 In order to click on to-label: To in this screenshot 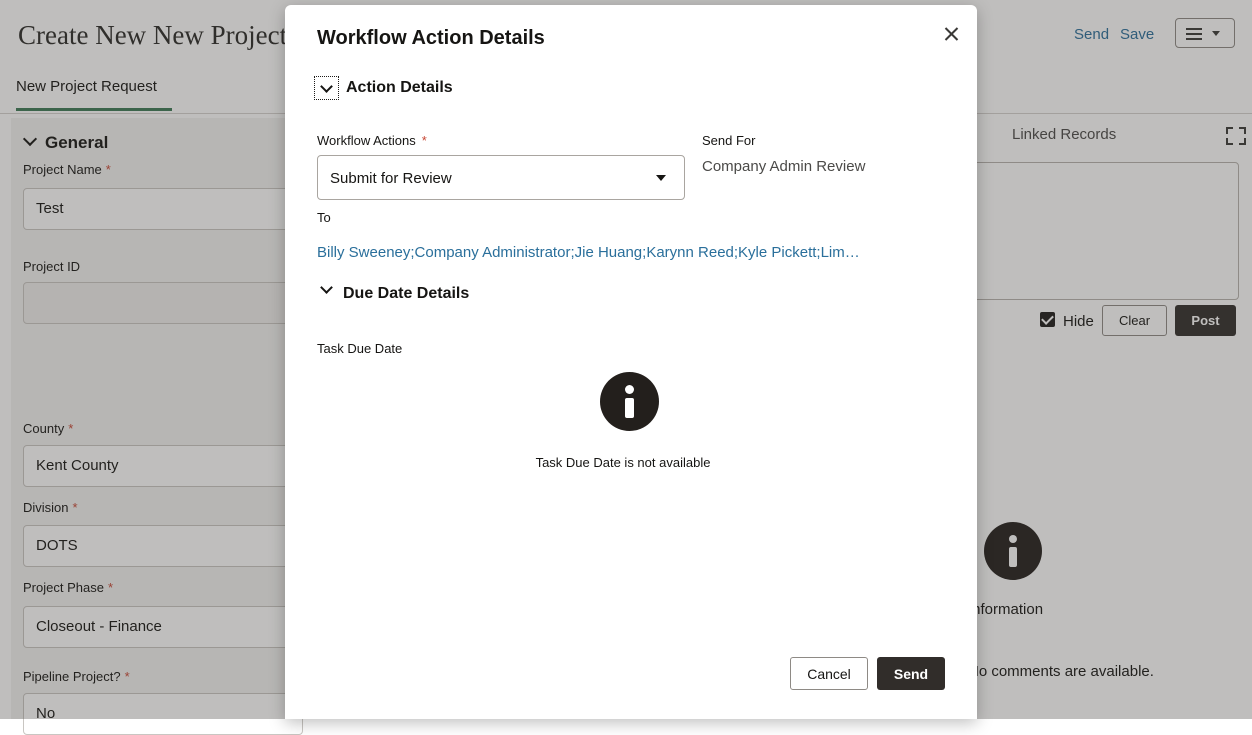, I will do `click(324, 217)`.